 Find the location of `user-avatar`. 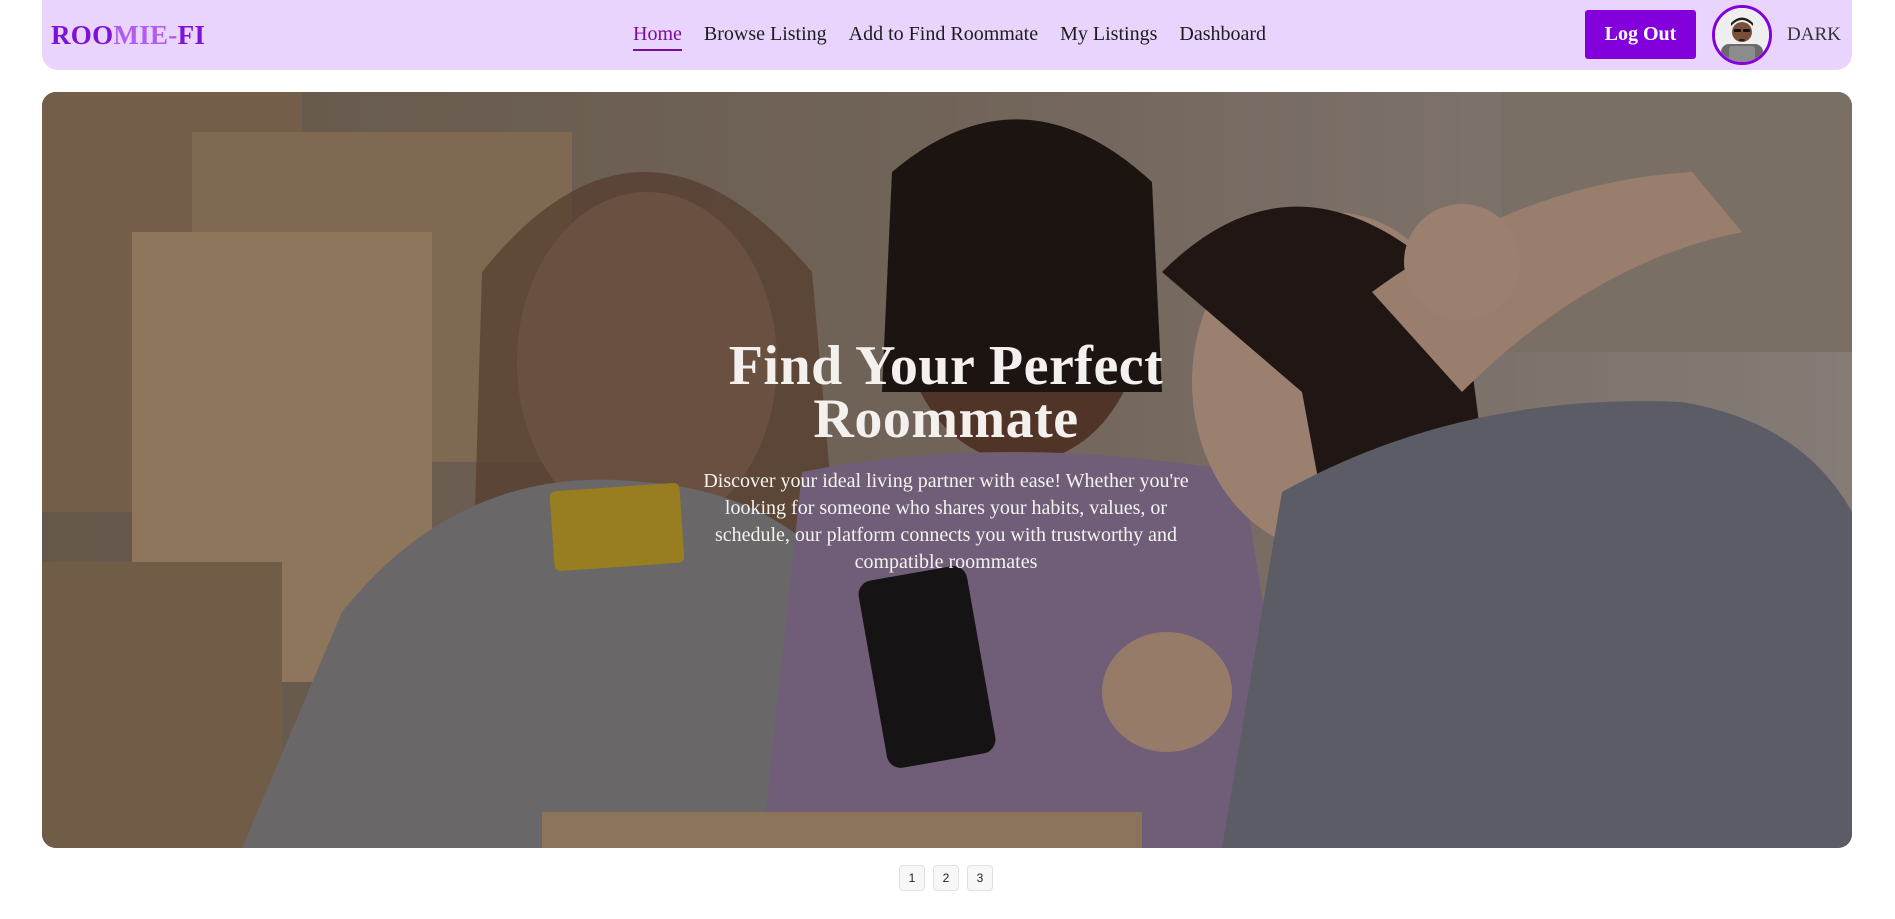

user-avatar is located at coordinates (1742, 35).